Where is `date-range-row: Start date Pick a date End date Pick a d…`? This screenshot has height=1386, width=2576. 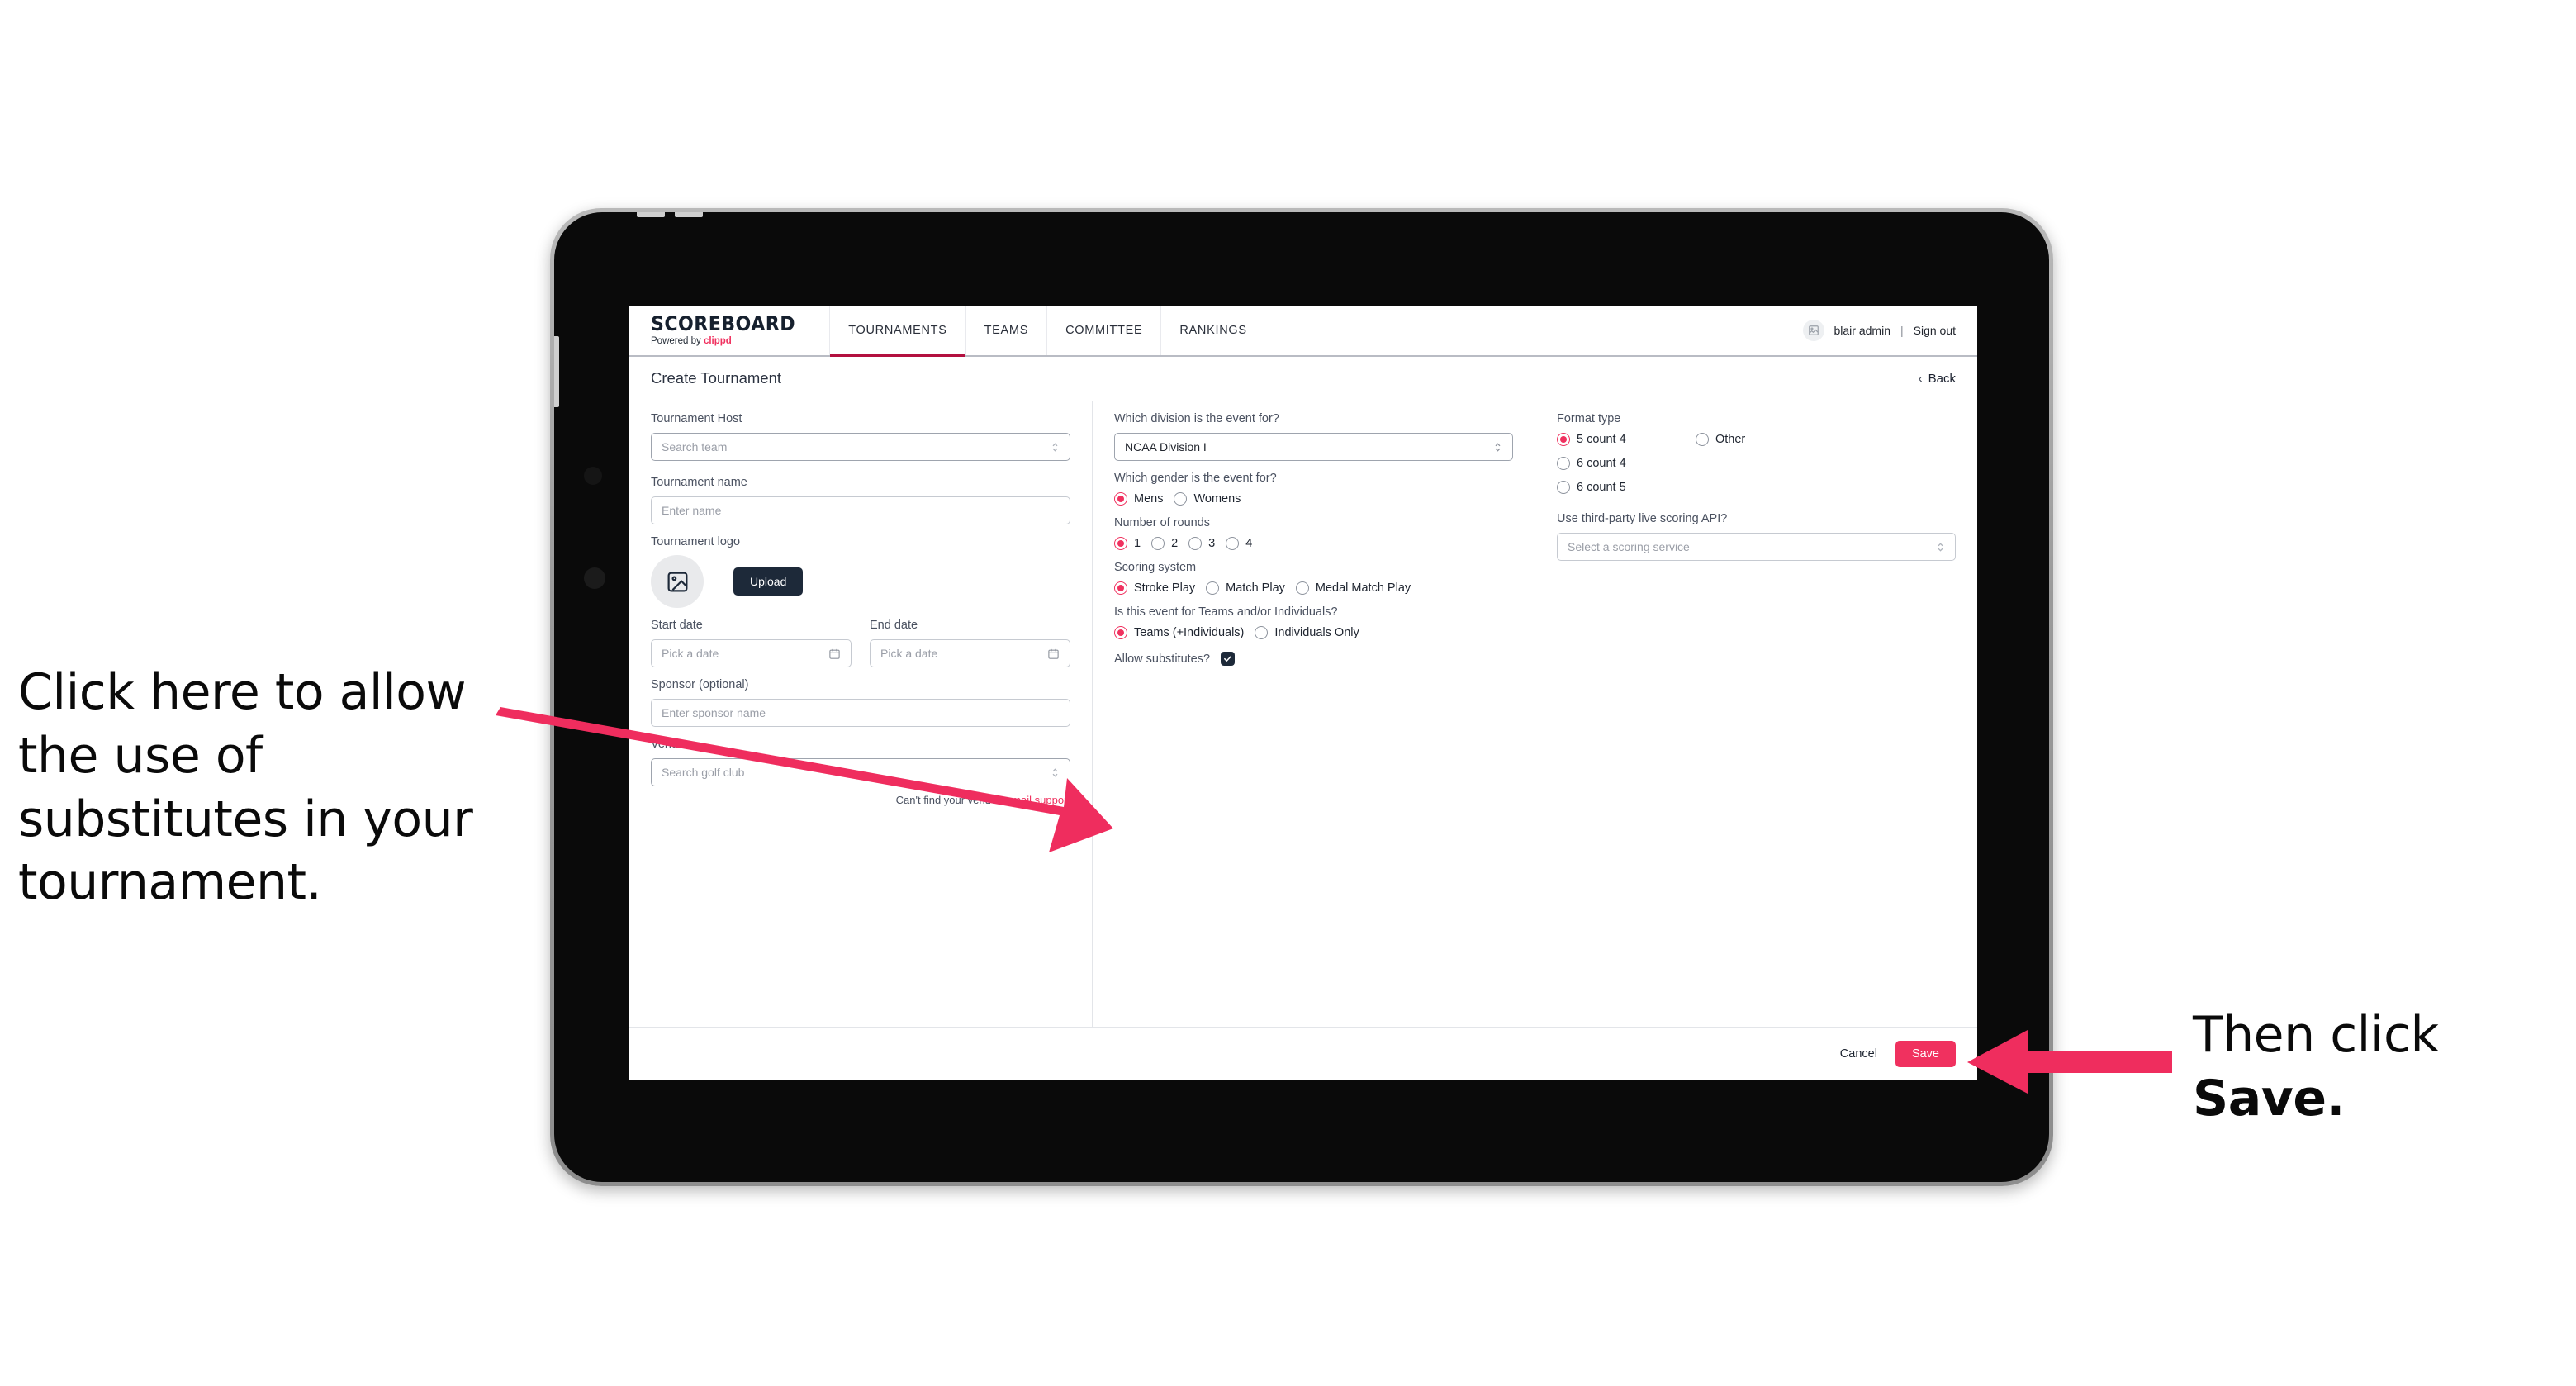 date-range-row: Start date Pick a date End date Pick a d… is located at coordinates (860, 643).